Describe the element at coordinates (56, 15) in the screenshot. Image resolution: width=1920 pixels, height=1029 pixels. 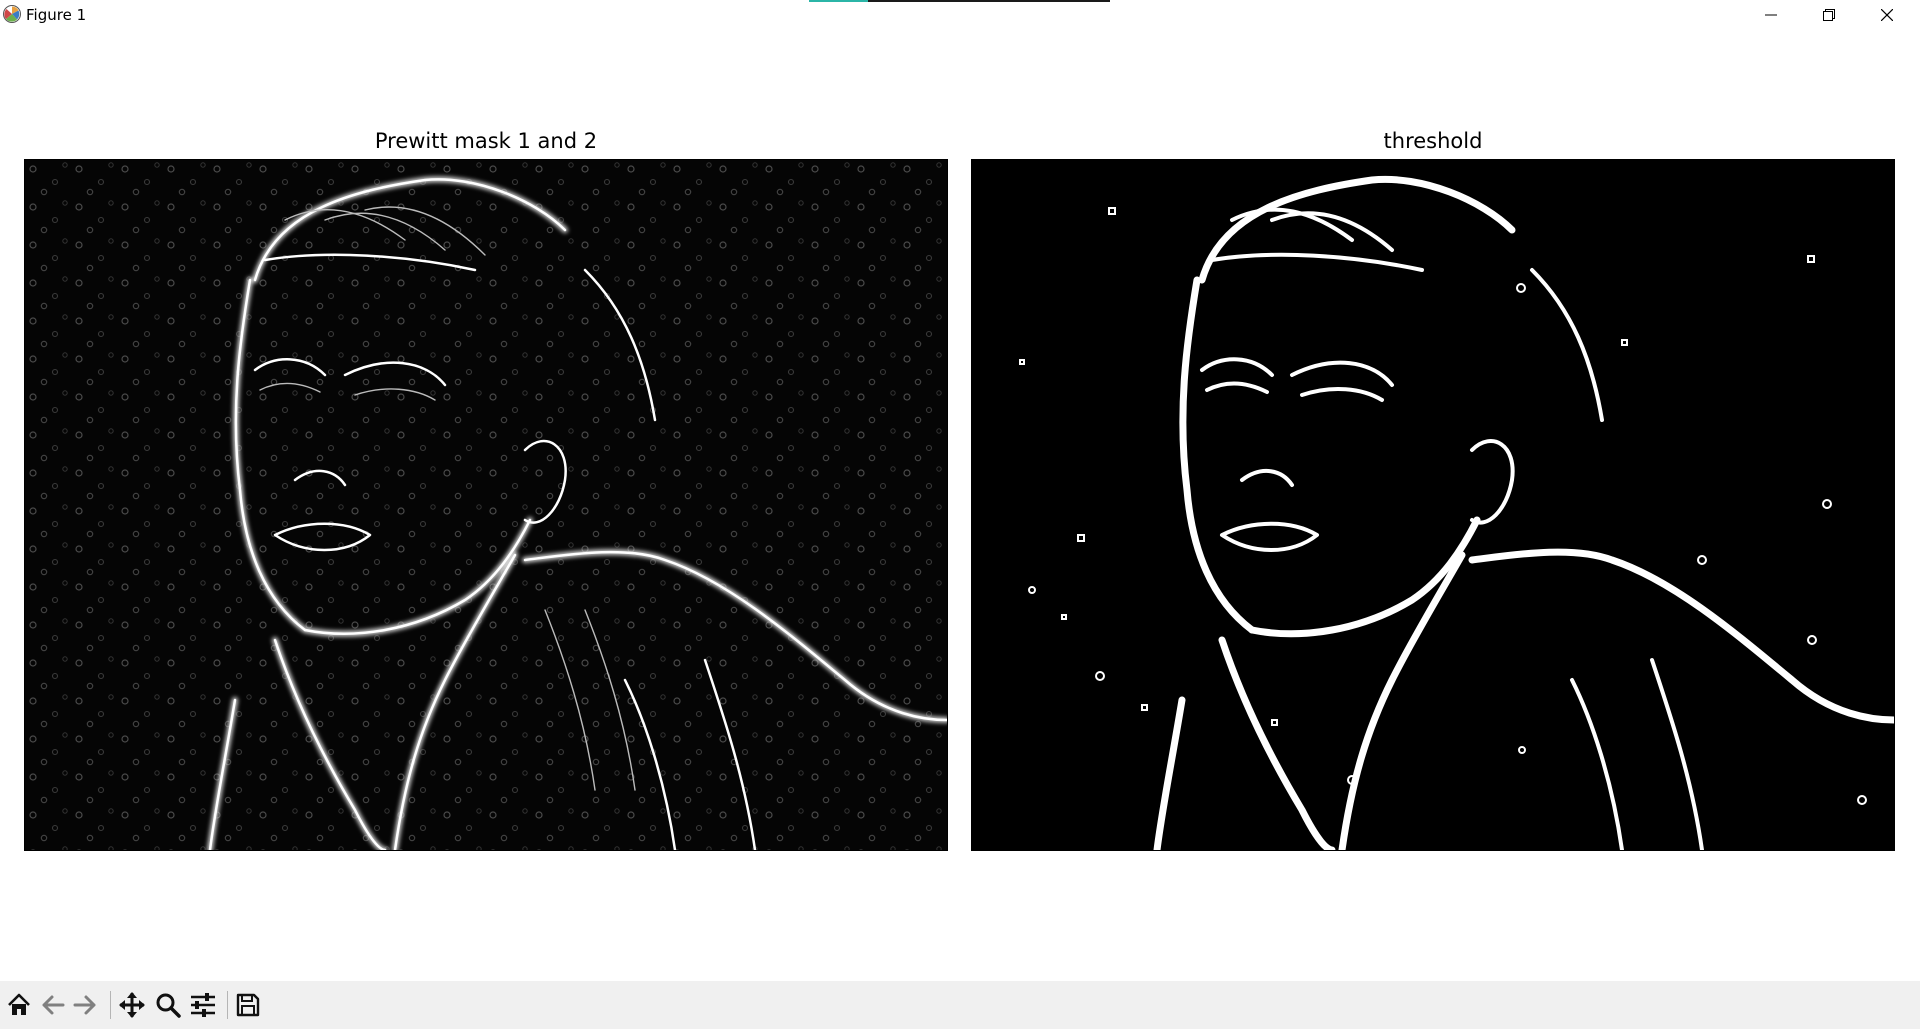
I see `window-title: Figure 1` at that location.